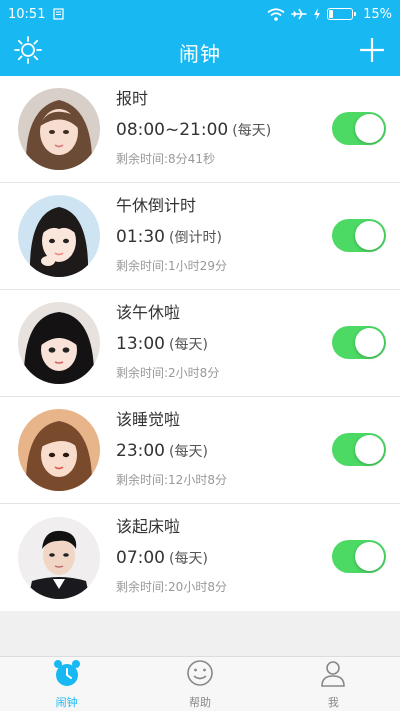 The width and height of the screenshot is (400, 711). What do you see at coordinates (66, 702) in the screenshot?
I see `tab-label: 闹钟` at bounding box center [66, 702].